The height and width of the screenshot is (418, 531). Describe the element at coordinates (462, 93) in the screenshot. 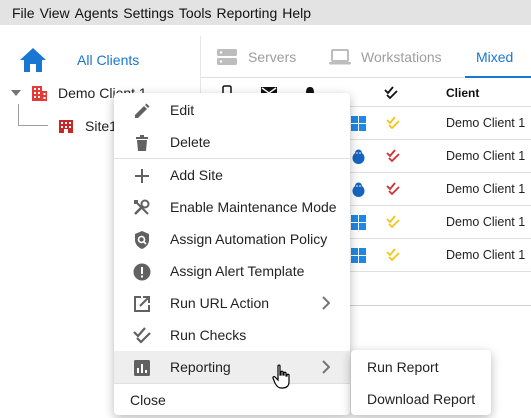

I see `client-column-header: Client` at that location.